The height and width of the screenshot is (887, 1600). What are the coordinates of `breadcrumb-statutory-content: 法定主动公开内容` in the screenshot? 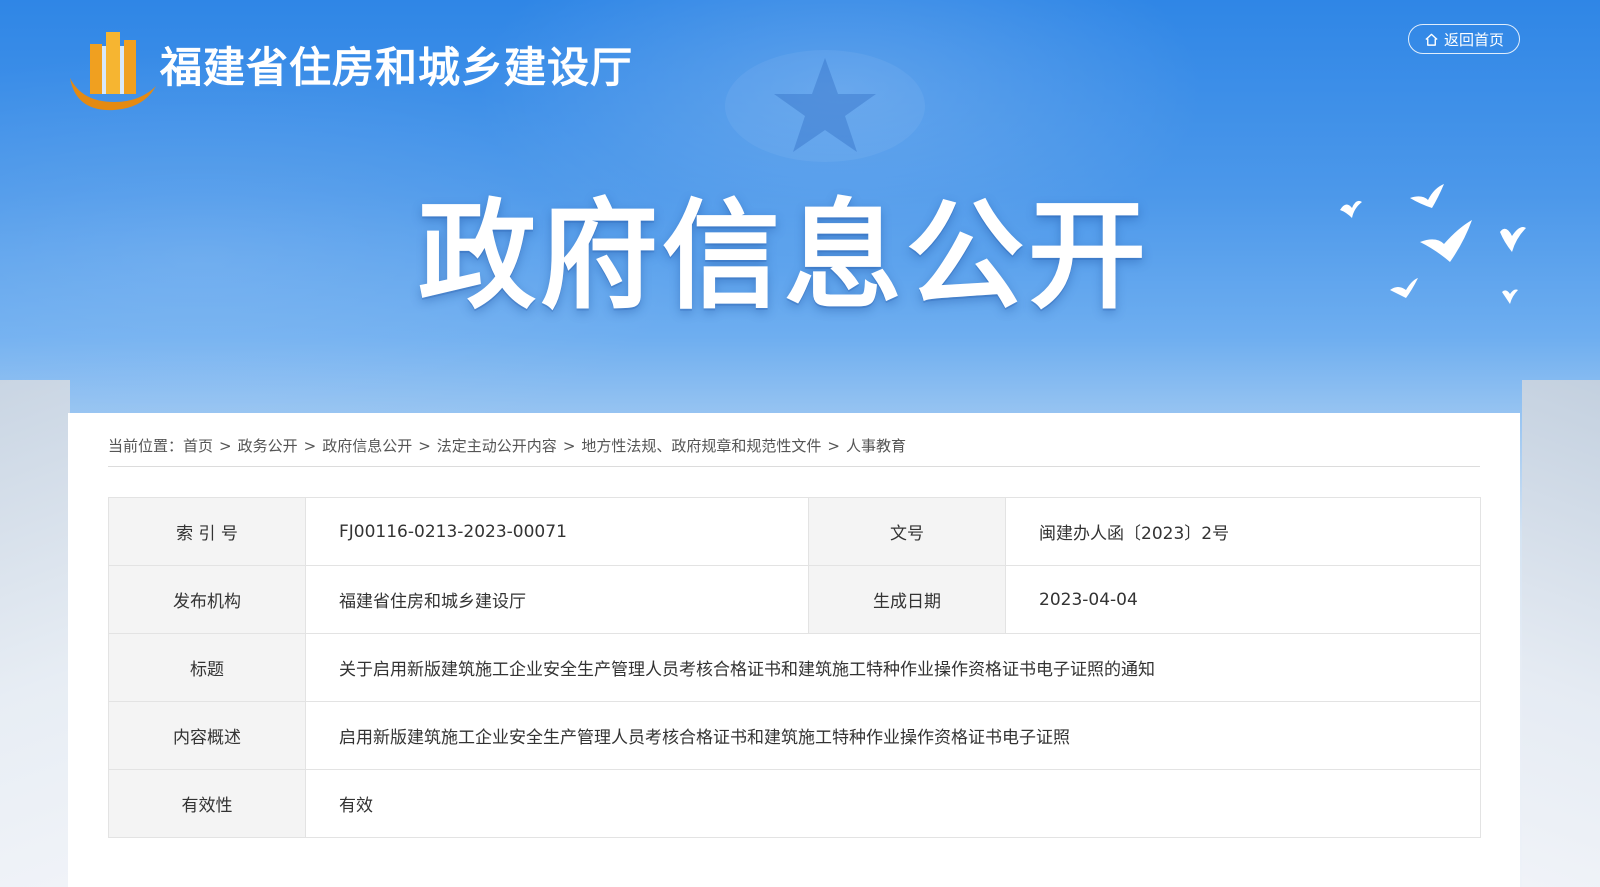 It's located at (497, 446).